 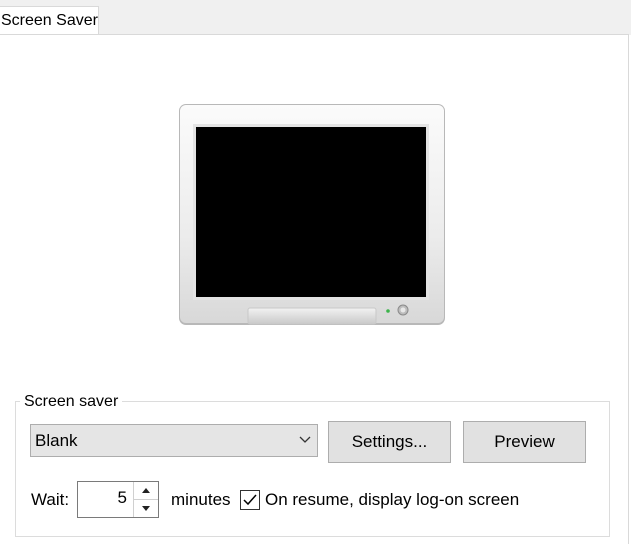 What do you see at coordinates (201, 499) in the screenshot?
I see `minutes-label: minutes` at bounding box center [201, 499].